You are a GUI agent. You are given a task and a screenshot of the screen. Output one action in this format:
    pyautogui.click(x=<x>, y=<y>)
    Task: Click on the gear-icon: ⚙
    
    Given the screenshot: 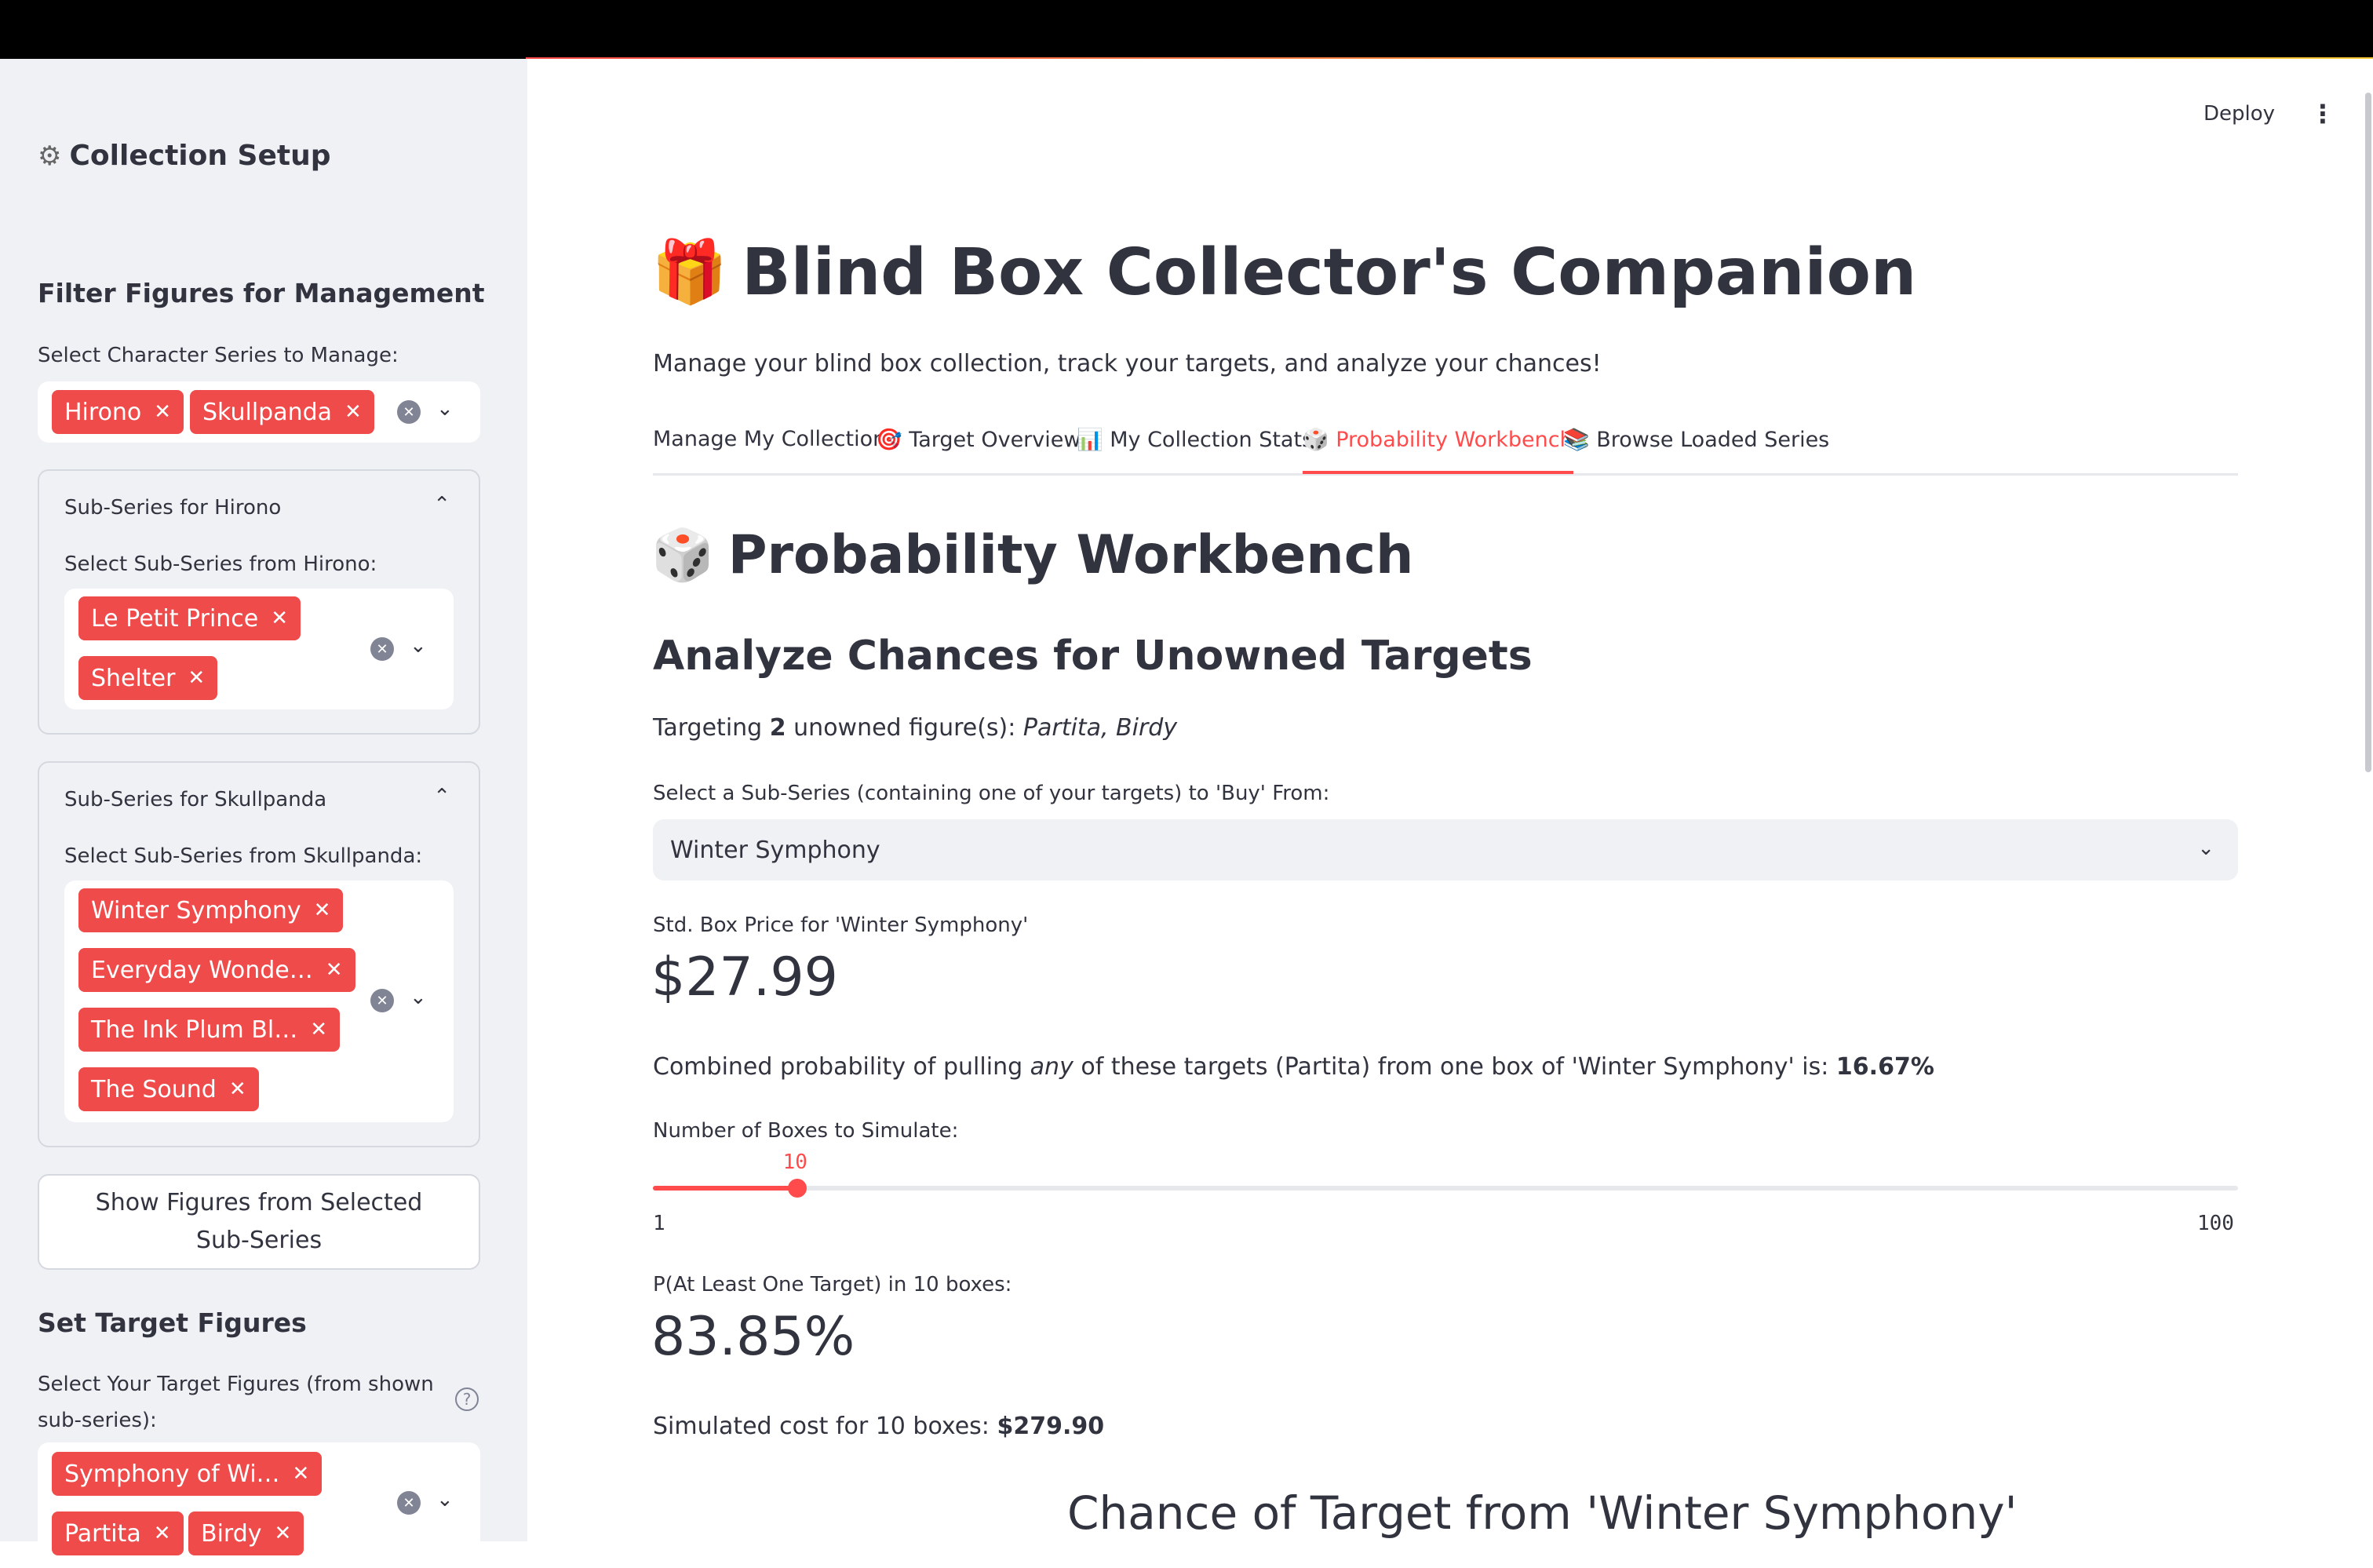 What is the action you would take?
    pyautogui.click(x=50, y=156)
    